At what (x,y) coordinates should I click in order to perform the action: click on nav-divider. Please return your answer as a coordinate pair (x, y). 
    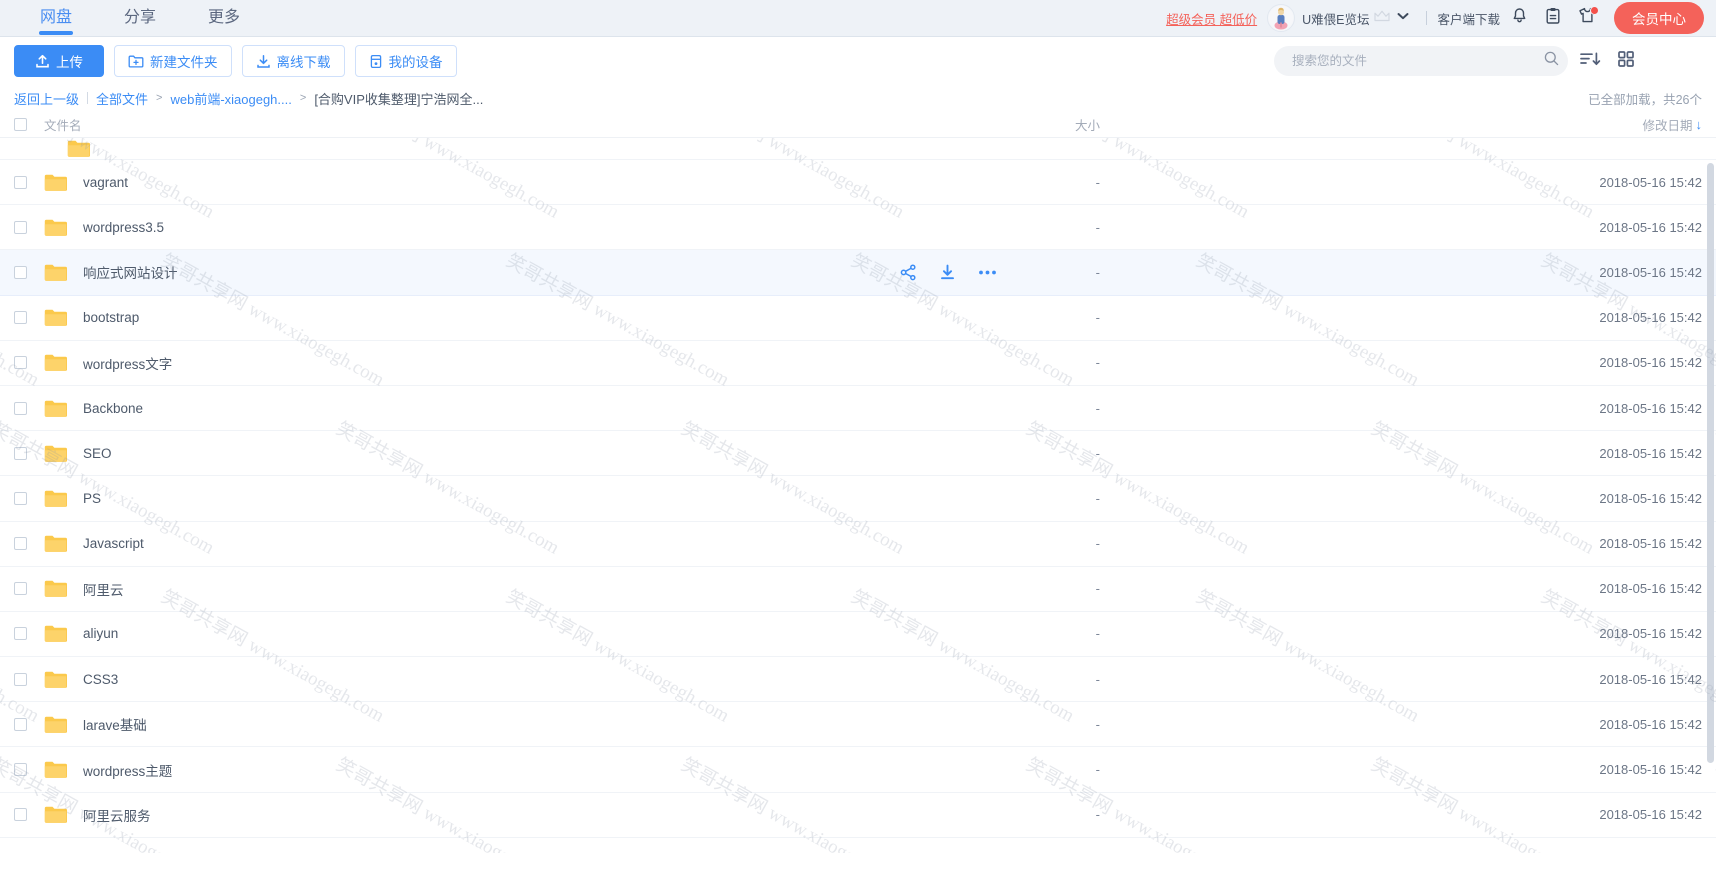
    Looking at the image, I should click on (1427, 18).